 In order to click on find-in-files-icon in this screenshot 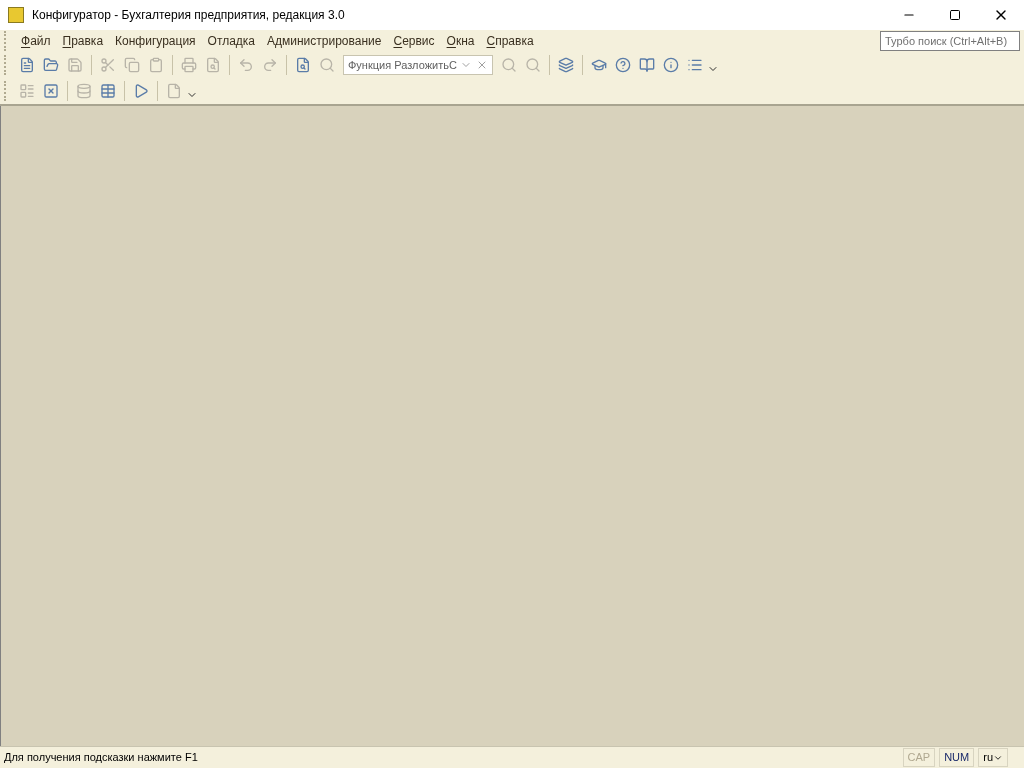, I will do `click(303, 65)`.